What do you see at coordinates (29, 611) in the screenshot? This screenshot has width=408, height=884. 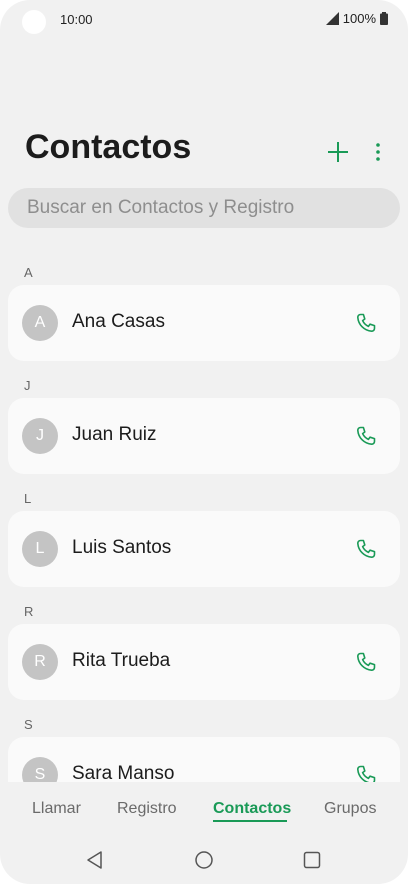 I see `section-header-r: R` at bounding box center [29, 611].